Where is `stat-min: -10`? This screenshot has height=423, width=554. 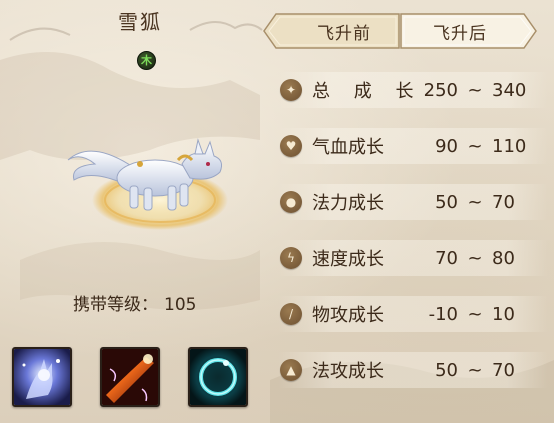 stat-min: -10 is located at coordinates (443, 314).